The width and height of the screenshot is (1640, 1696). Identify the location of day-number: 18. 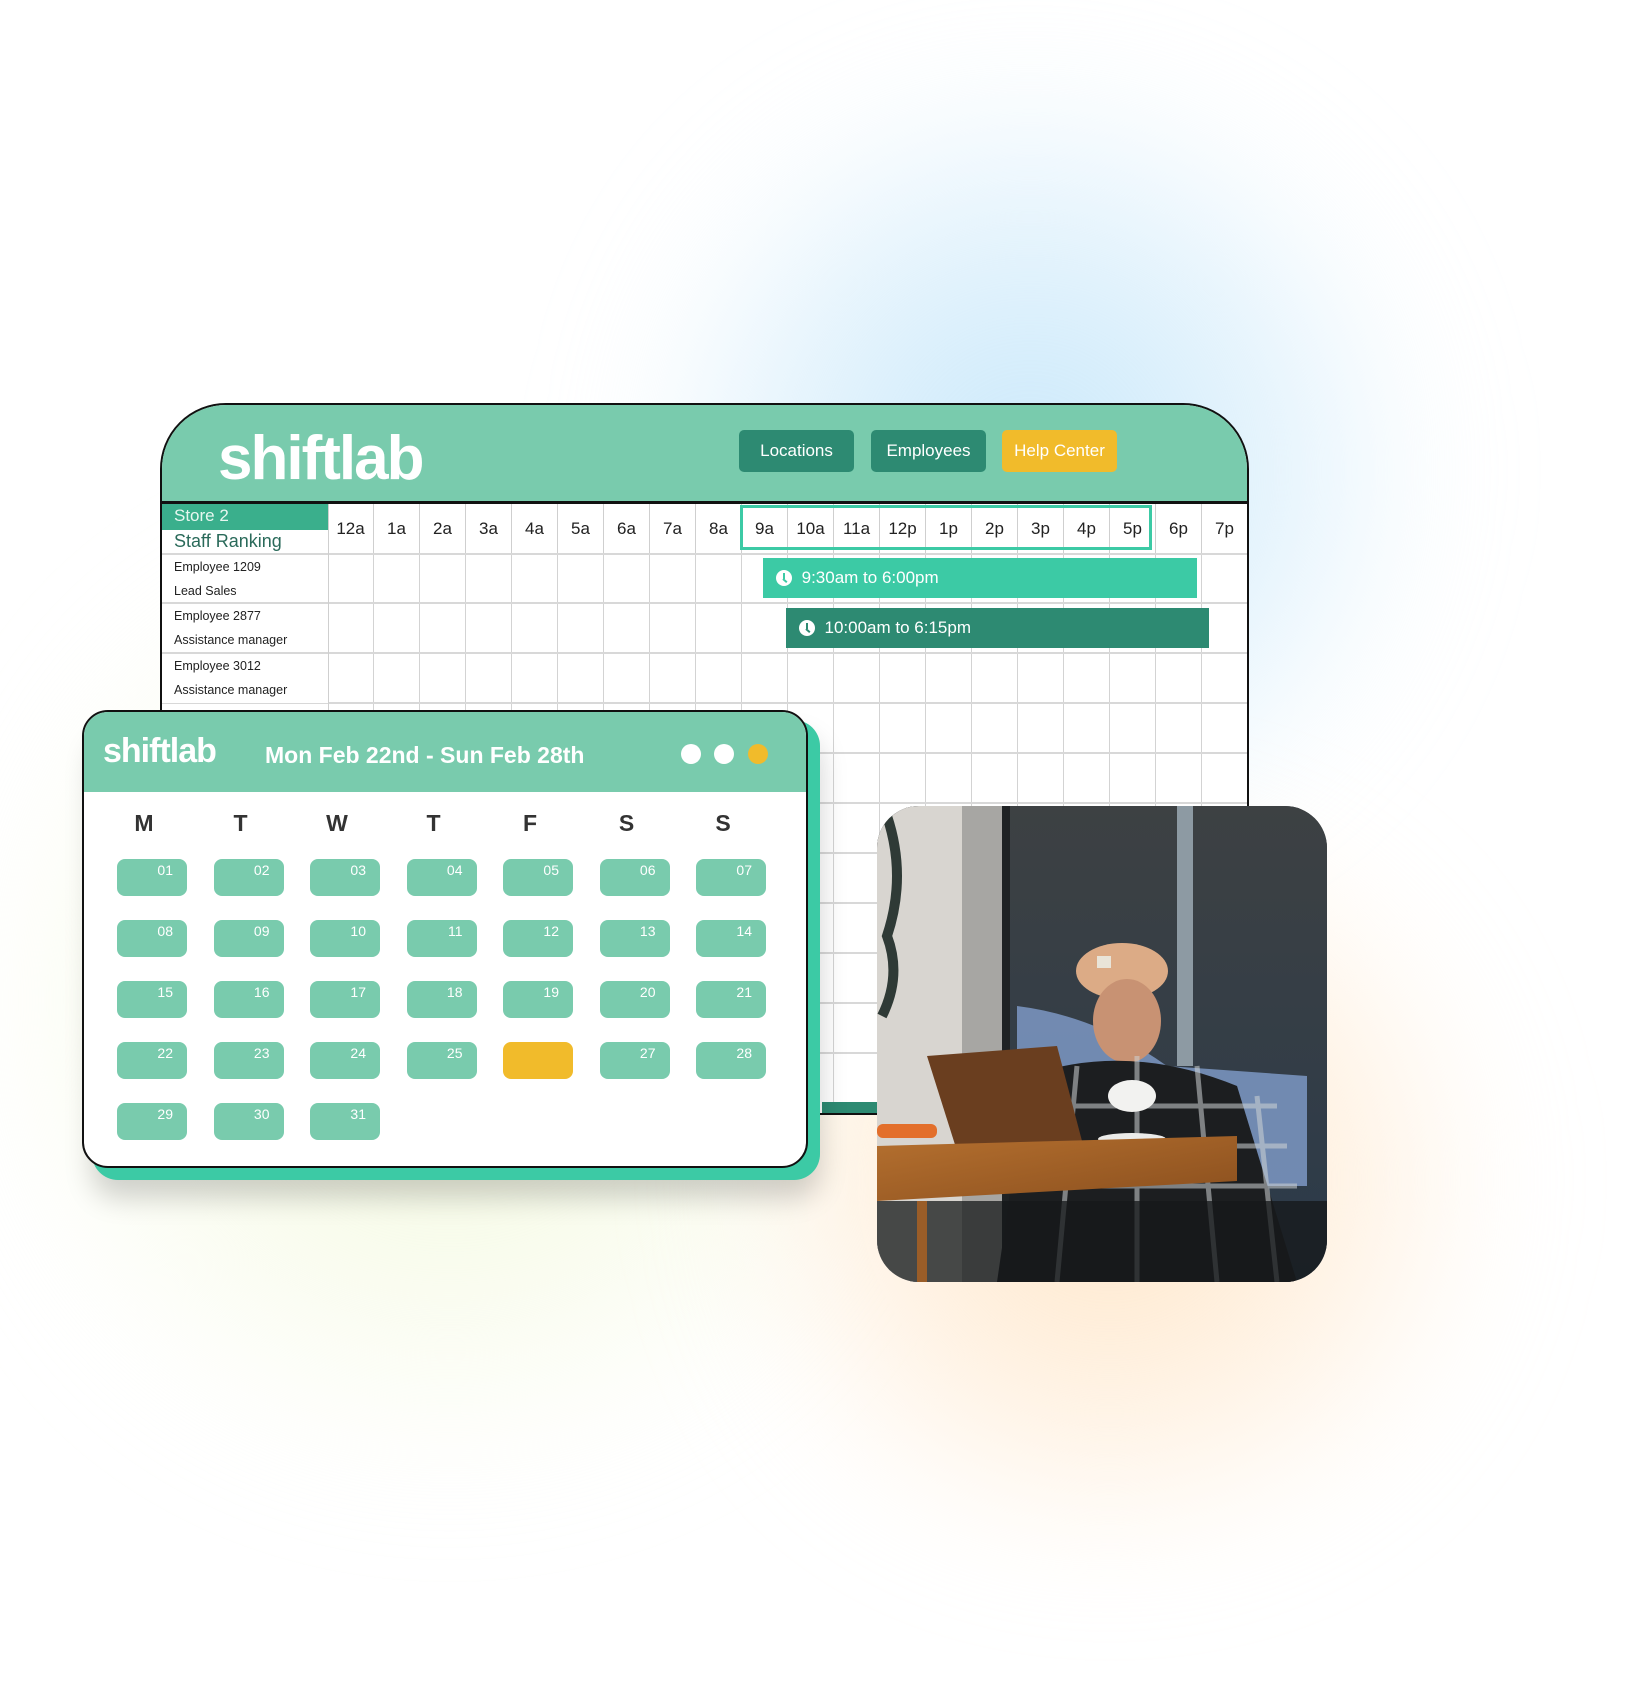
(454, 992).